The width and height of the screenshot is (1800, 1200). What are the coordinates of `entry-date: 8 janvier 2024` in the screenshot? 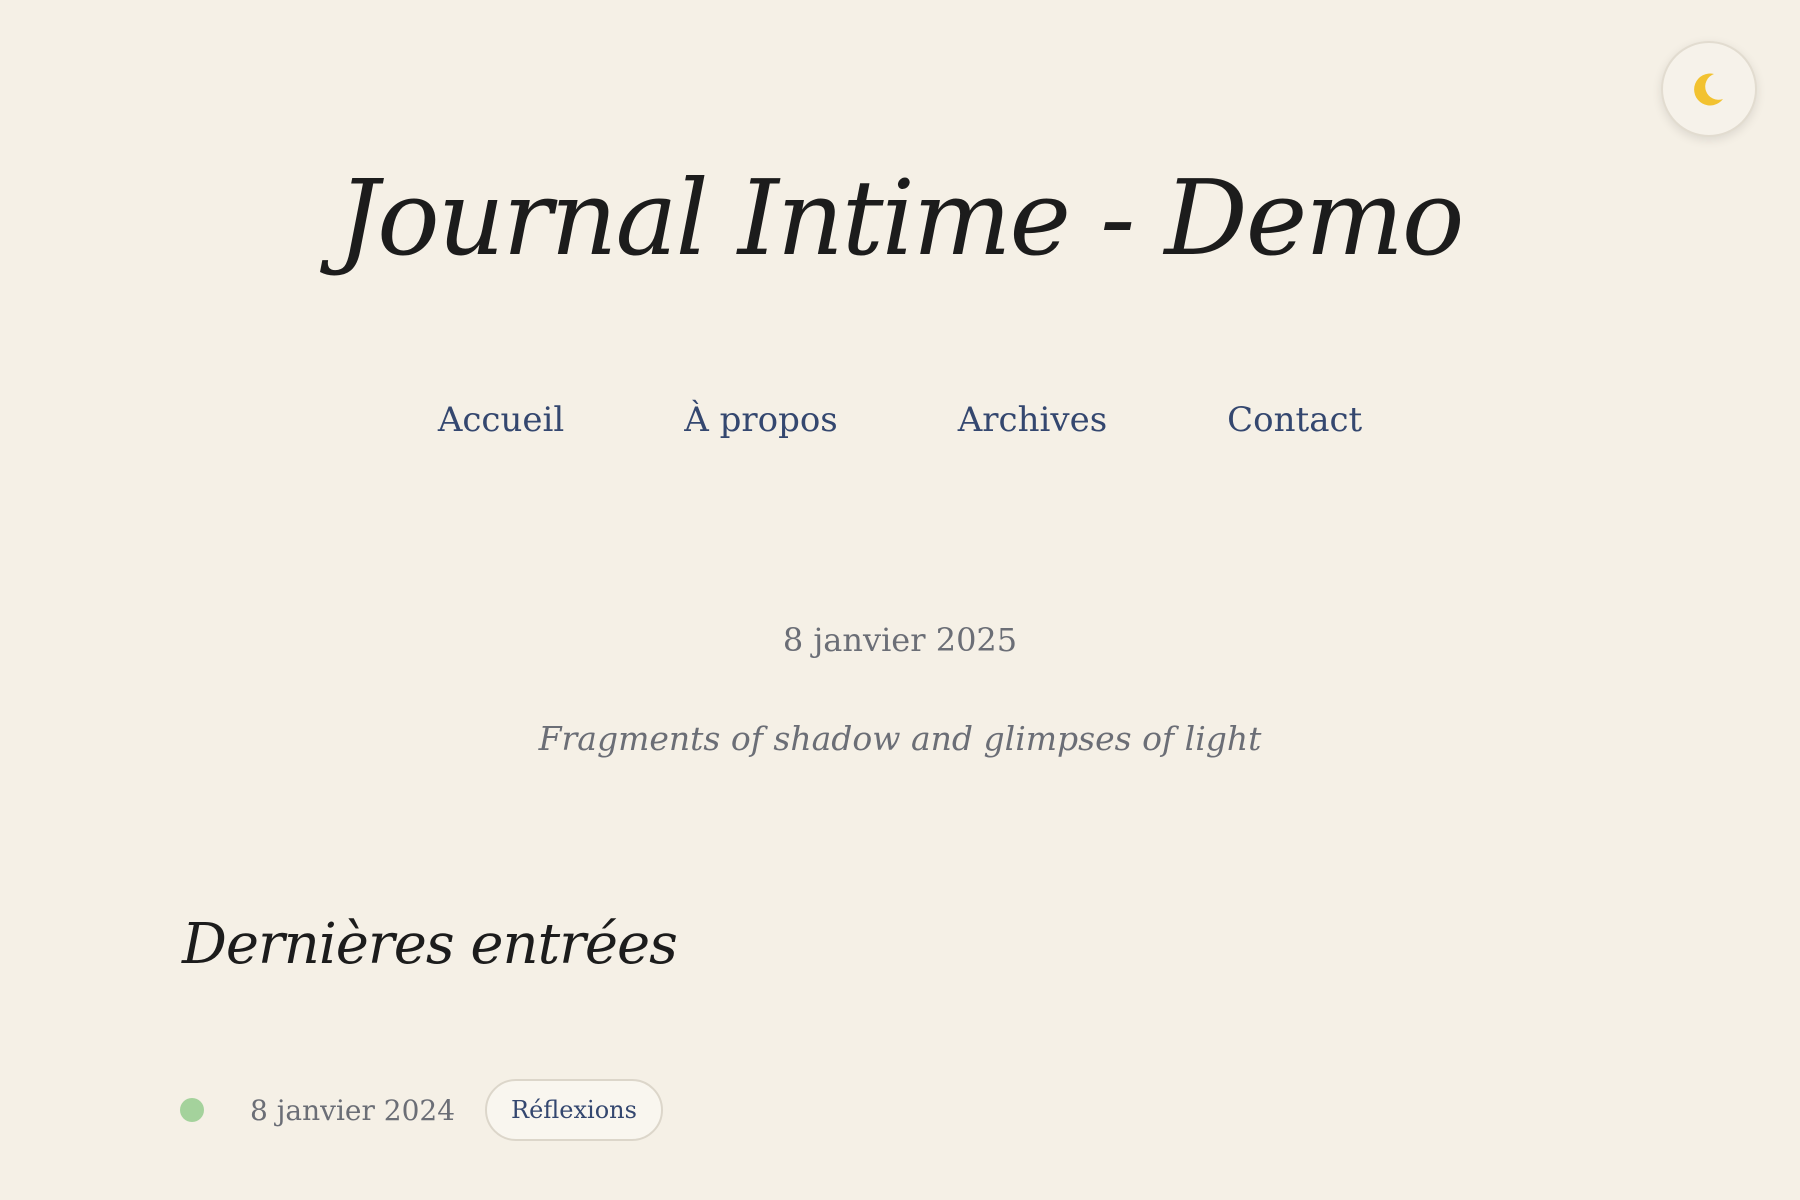 It's located at (353, 1110).